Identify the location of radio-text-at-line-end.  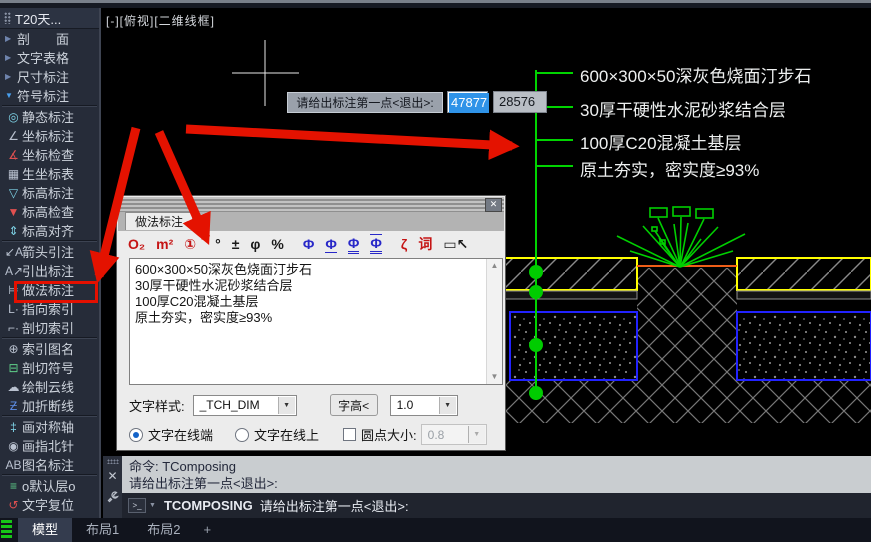
(136, 434).